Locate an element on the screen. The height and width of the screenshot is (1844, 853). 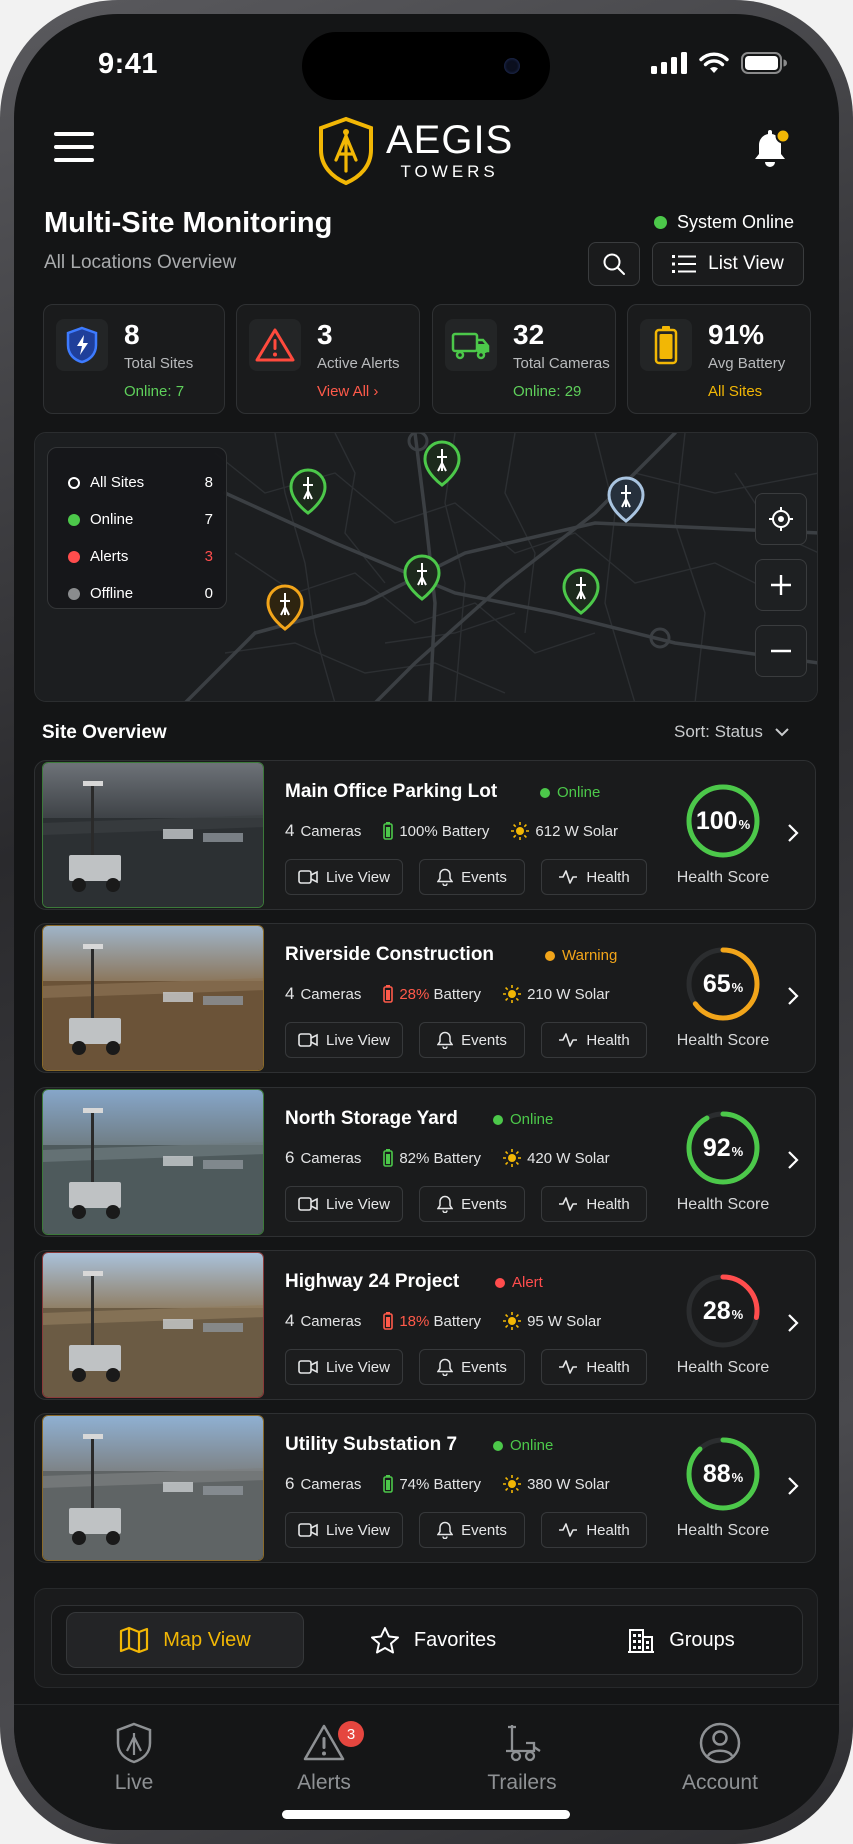
solar-output: 210 W Solar is located at coordinates (556, 994).